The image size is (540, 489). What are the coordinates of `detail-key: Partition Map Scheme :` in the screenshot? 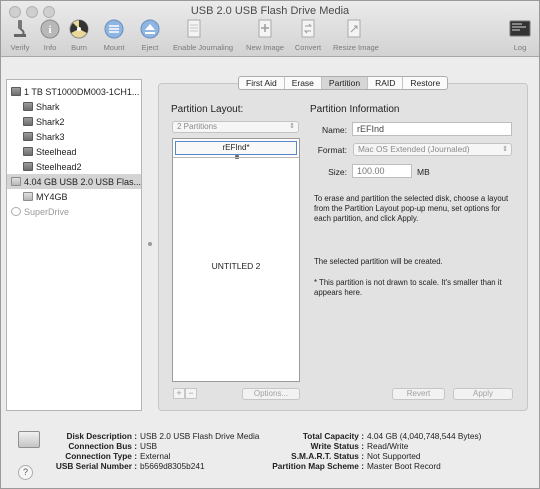 It's located at (318, 466).